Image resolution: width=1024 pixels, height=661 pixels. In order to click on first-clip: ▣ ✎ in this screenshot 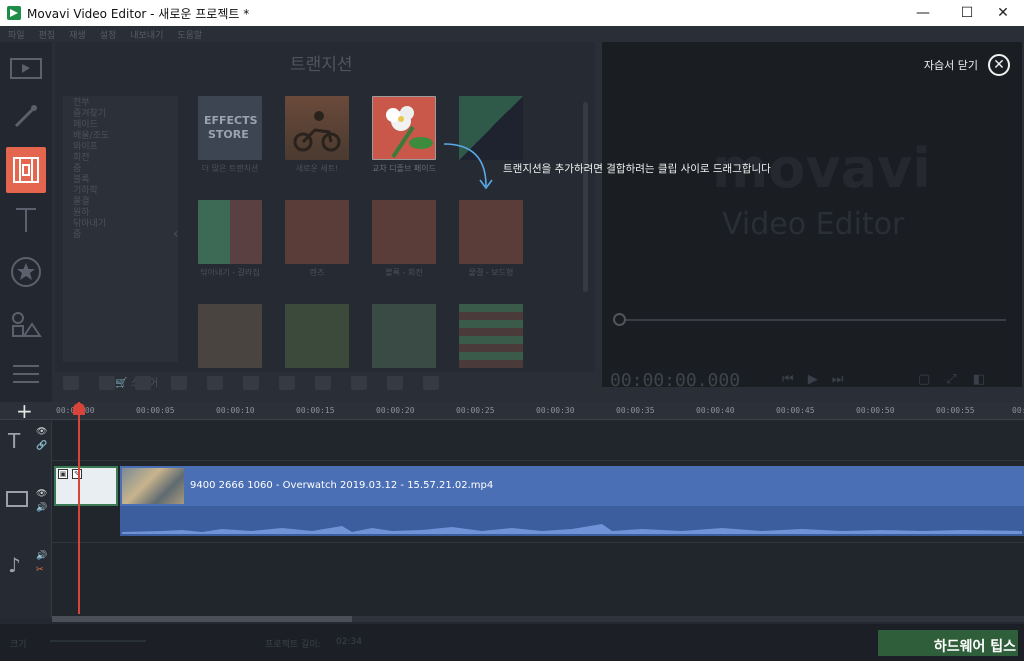, I will do `click(86, 486)`.